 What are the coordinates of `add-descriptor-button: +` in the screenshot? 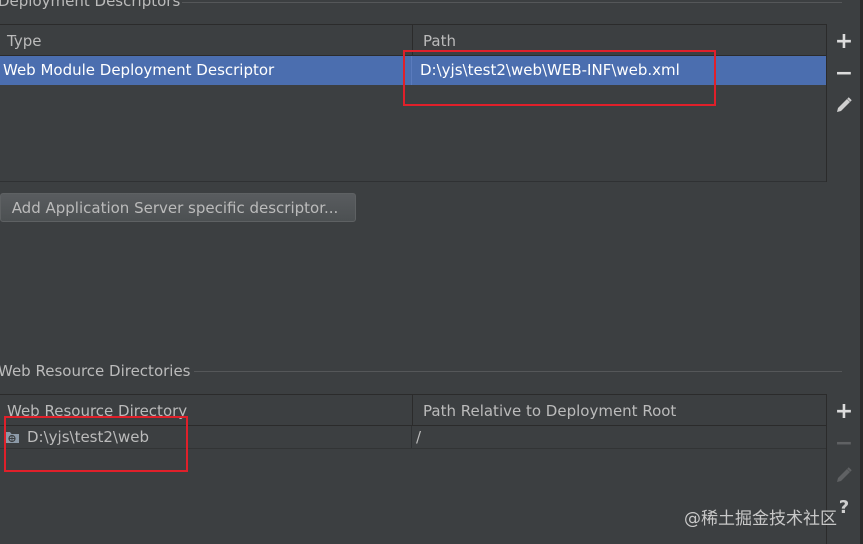 It's located at (844, 41).